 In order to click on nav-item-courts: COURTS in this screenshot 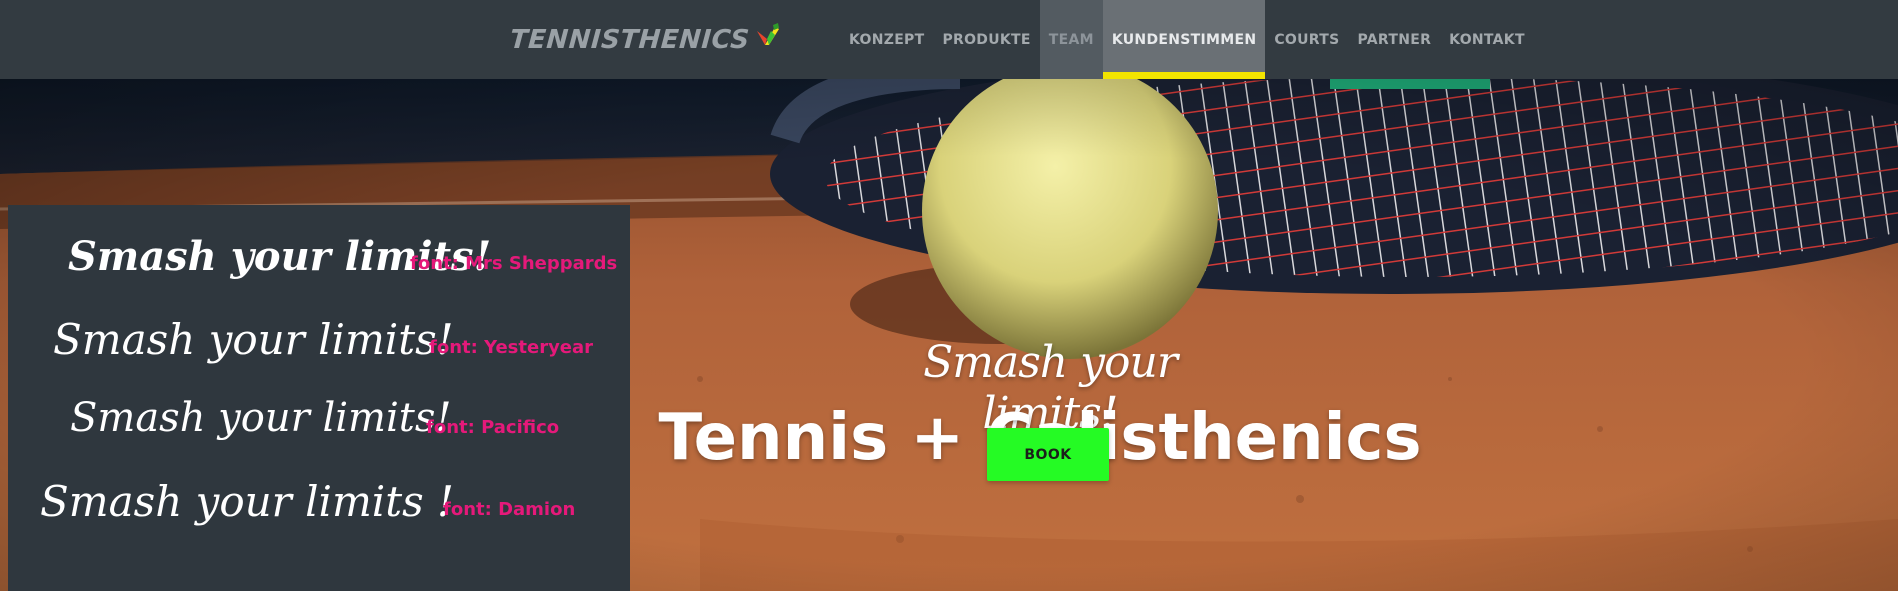, I will do `click(1306, 39)`.